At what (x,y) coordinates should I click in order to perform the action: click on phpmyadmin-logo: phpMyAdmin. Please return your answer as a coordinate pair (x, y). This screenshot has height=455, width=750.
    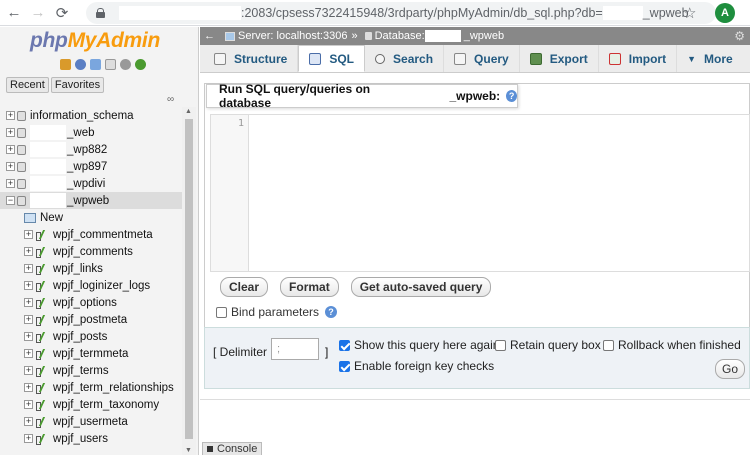
    Looking at the image, I should click on (95, 41).